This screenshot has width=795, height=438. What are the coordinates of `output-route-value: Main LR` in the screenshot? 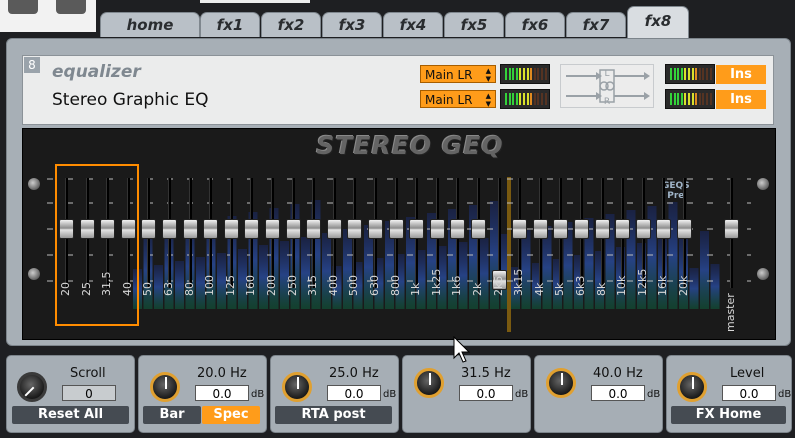 It's located at (449, 100).